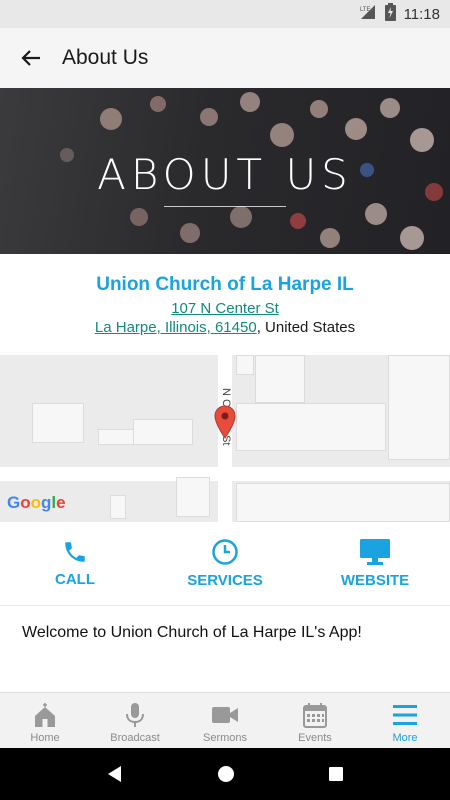 This screenshot has width=450, height=800. Describe the element at coordinates (75, 563) in the screenshot. I see `call-button: CALL` at that location.